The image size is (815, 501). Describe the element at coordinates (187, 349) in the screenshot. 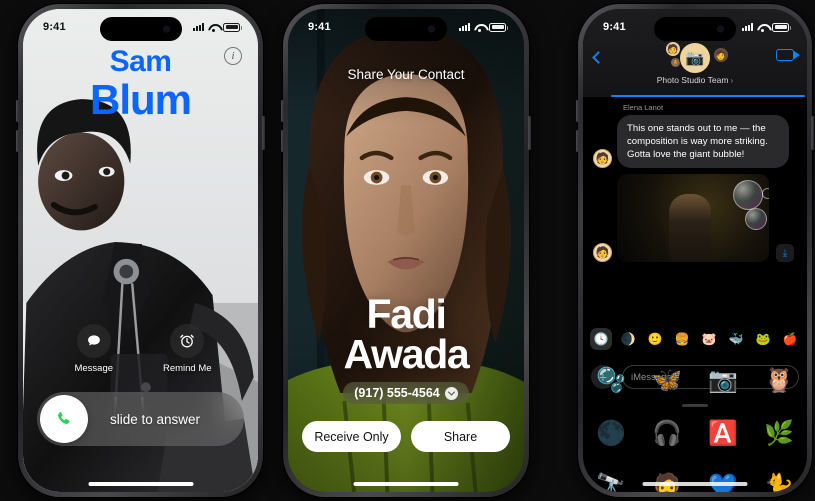

I see `remind-me-action-button: Remind Me` at that location.